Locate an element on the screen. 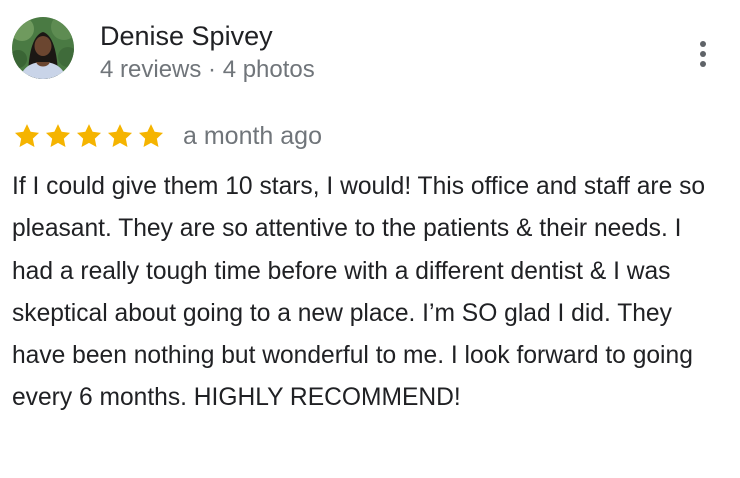  star-rating is located at coordinates (89, 136).